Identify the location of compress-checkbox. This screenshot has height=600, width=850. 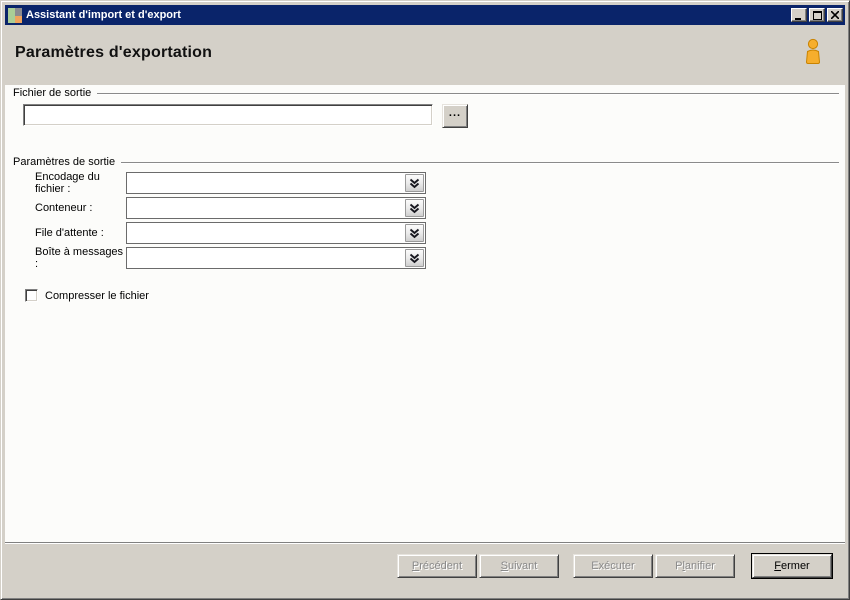
(31, 295).